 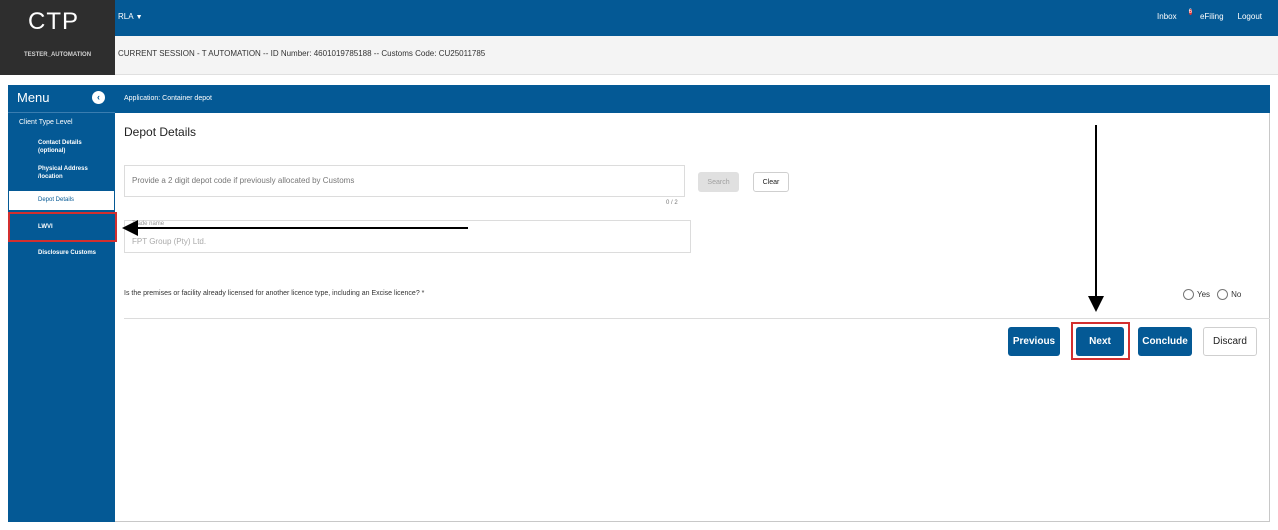 What do you see at coordinates (62, 227) in the screenshot?
I see `lwvi-highlight-box` at bounding box center [62, 227].